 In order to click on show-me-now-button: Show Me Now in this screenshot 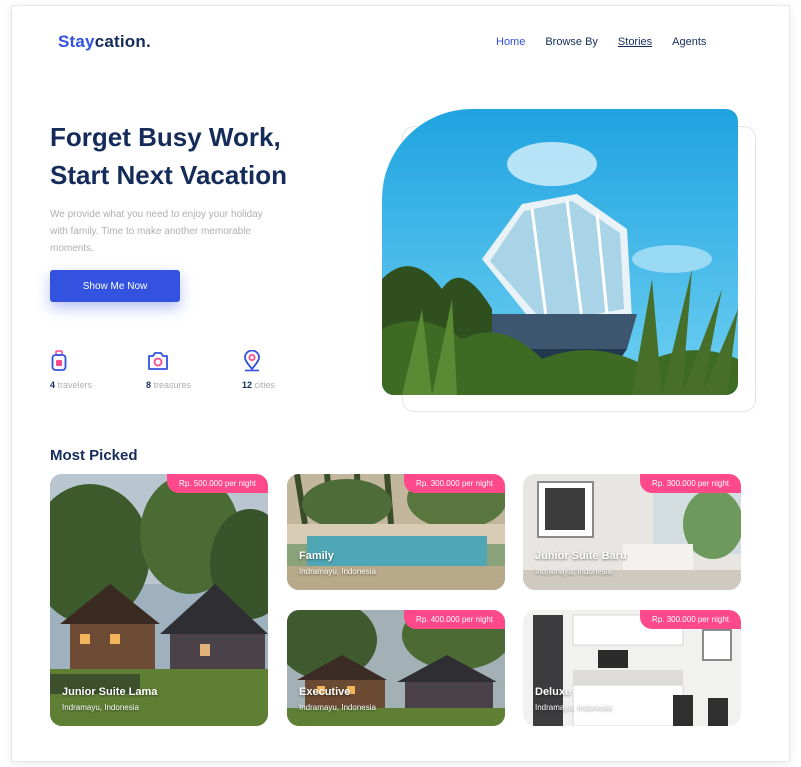, I will do `click(115, 286)`.